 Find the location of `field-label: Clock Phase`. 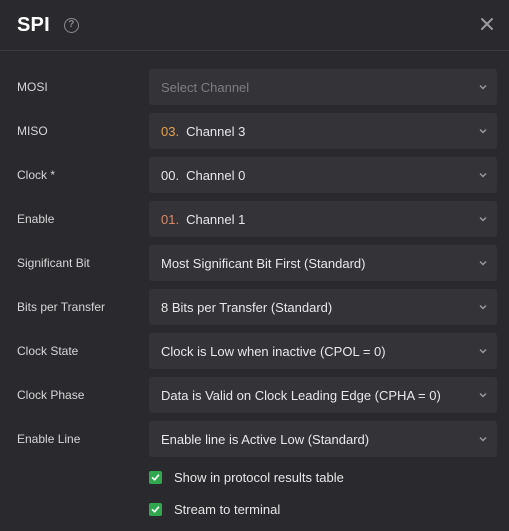

field-label: Clock Phase is located at coordinates (51, 395).